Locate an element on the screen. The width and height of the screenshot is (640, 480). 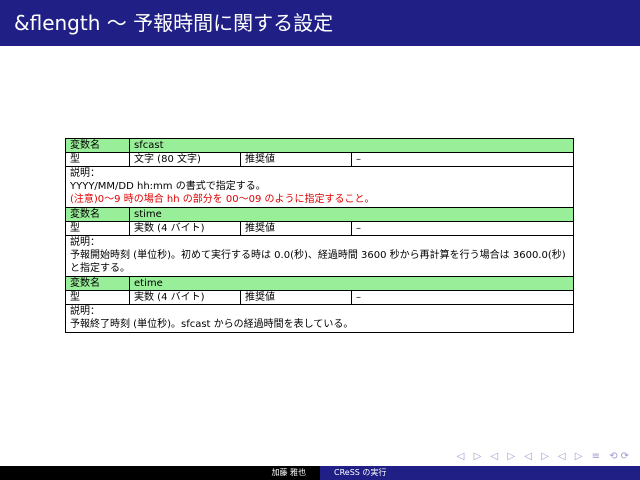
footer-title: CReSS の実行 is located at coordinates (480, 473).